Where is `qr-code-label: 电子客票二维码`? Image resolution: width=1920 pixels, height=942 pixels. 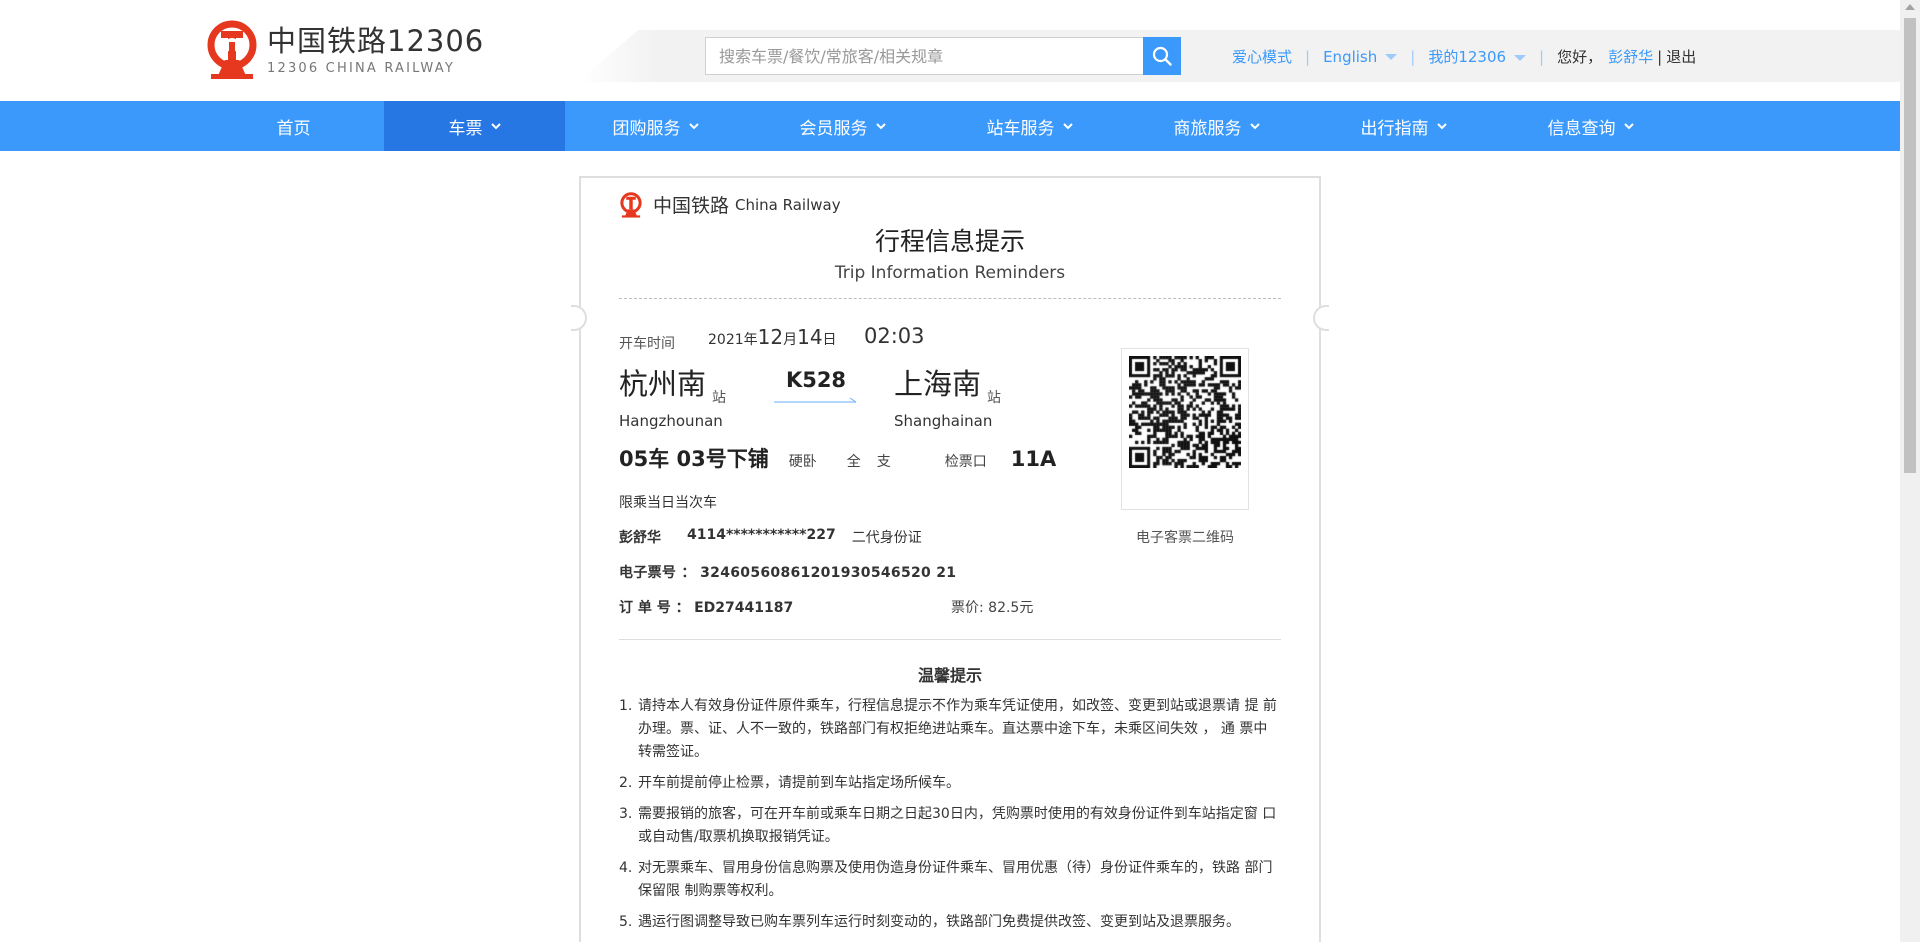 qr-code-label: 电子客票二维码 is located at coordinates (1185, 538).